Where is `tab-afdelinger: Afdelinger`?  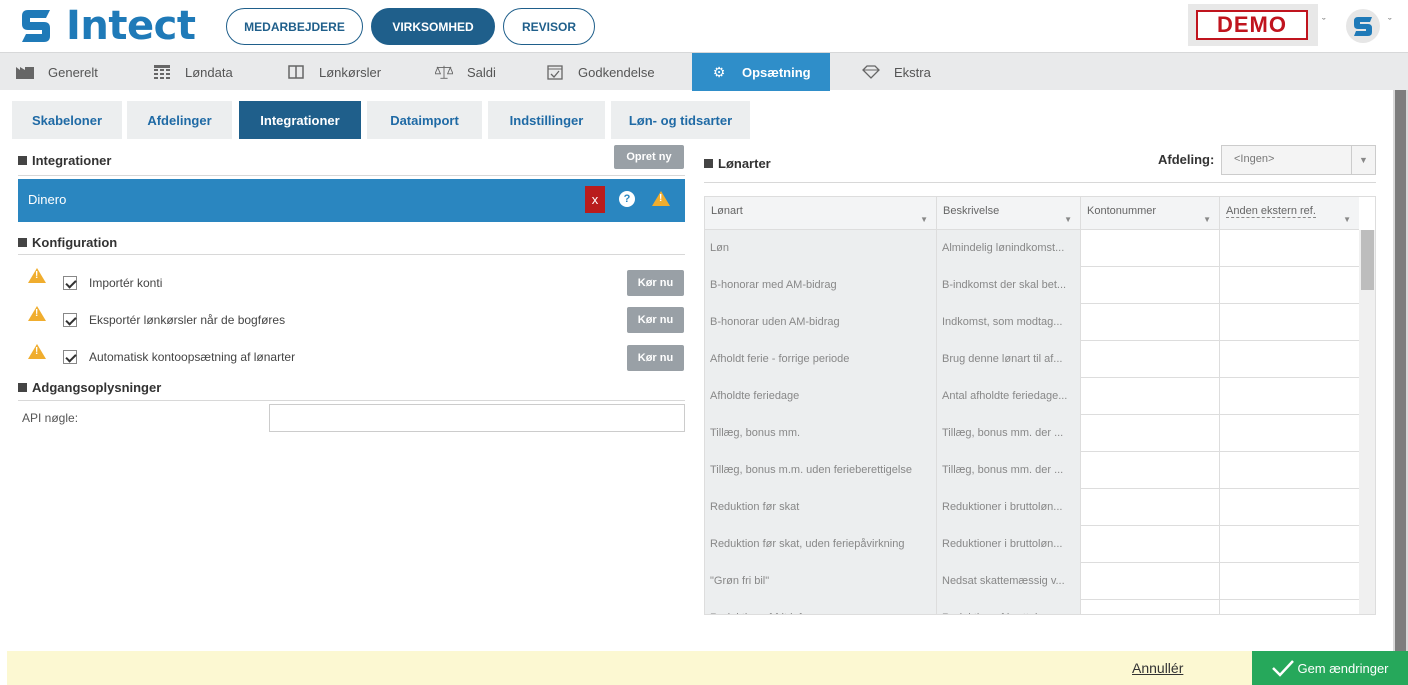
tab-afdelinger: Afdelinger is located at coordinates (179, 120).